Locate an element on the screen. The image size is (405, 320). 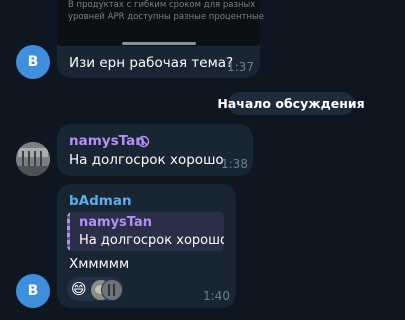
avatar-namystan is located at coordinates (33, 159).